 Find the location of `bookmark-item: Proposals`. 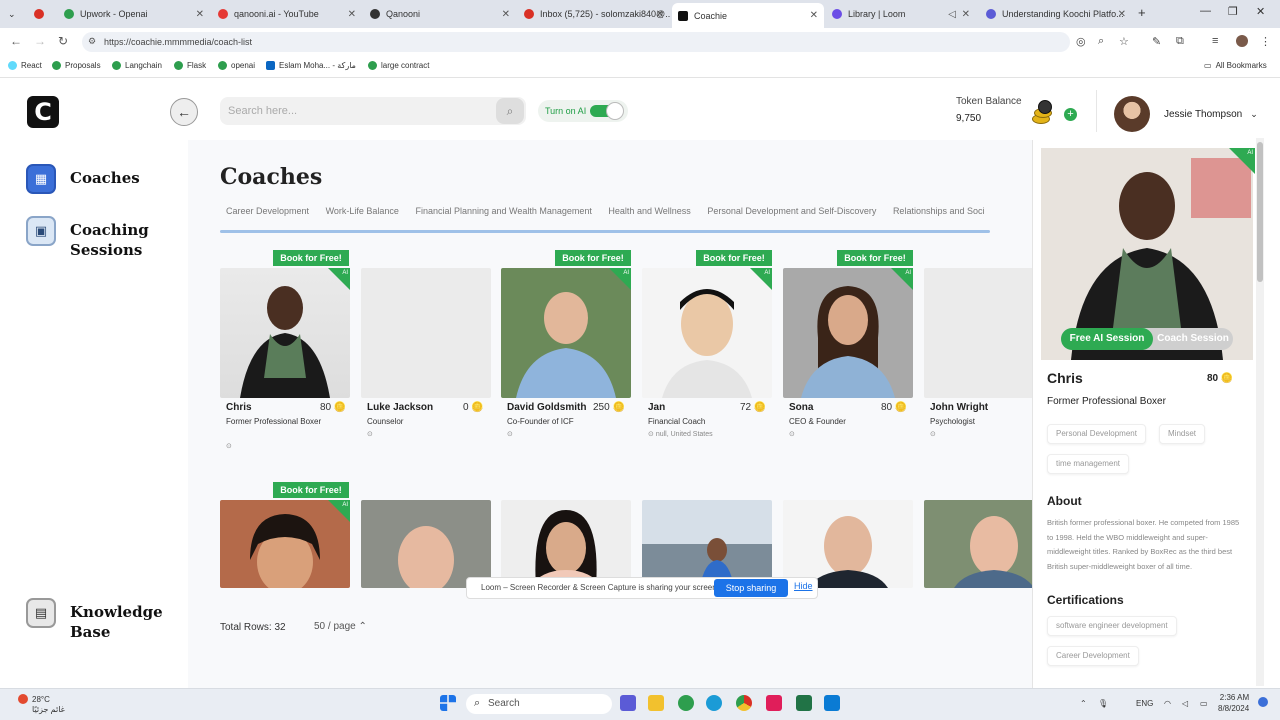

bookmark-item: Proposals is located at coordinates (76, 65).